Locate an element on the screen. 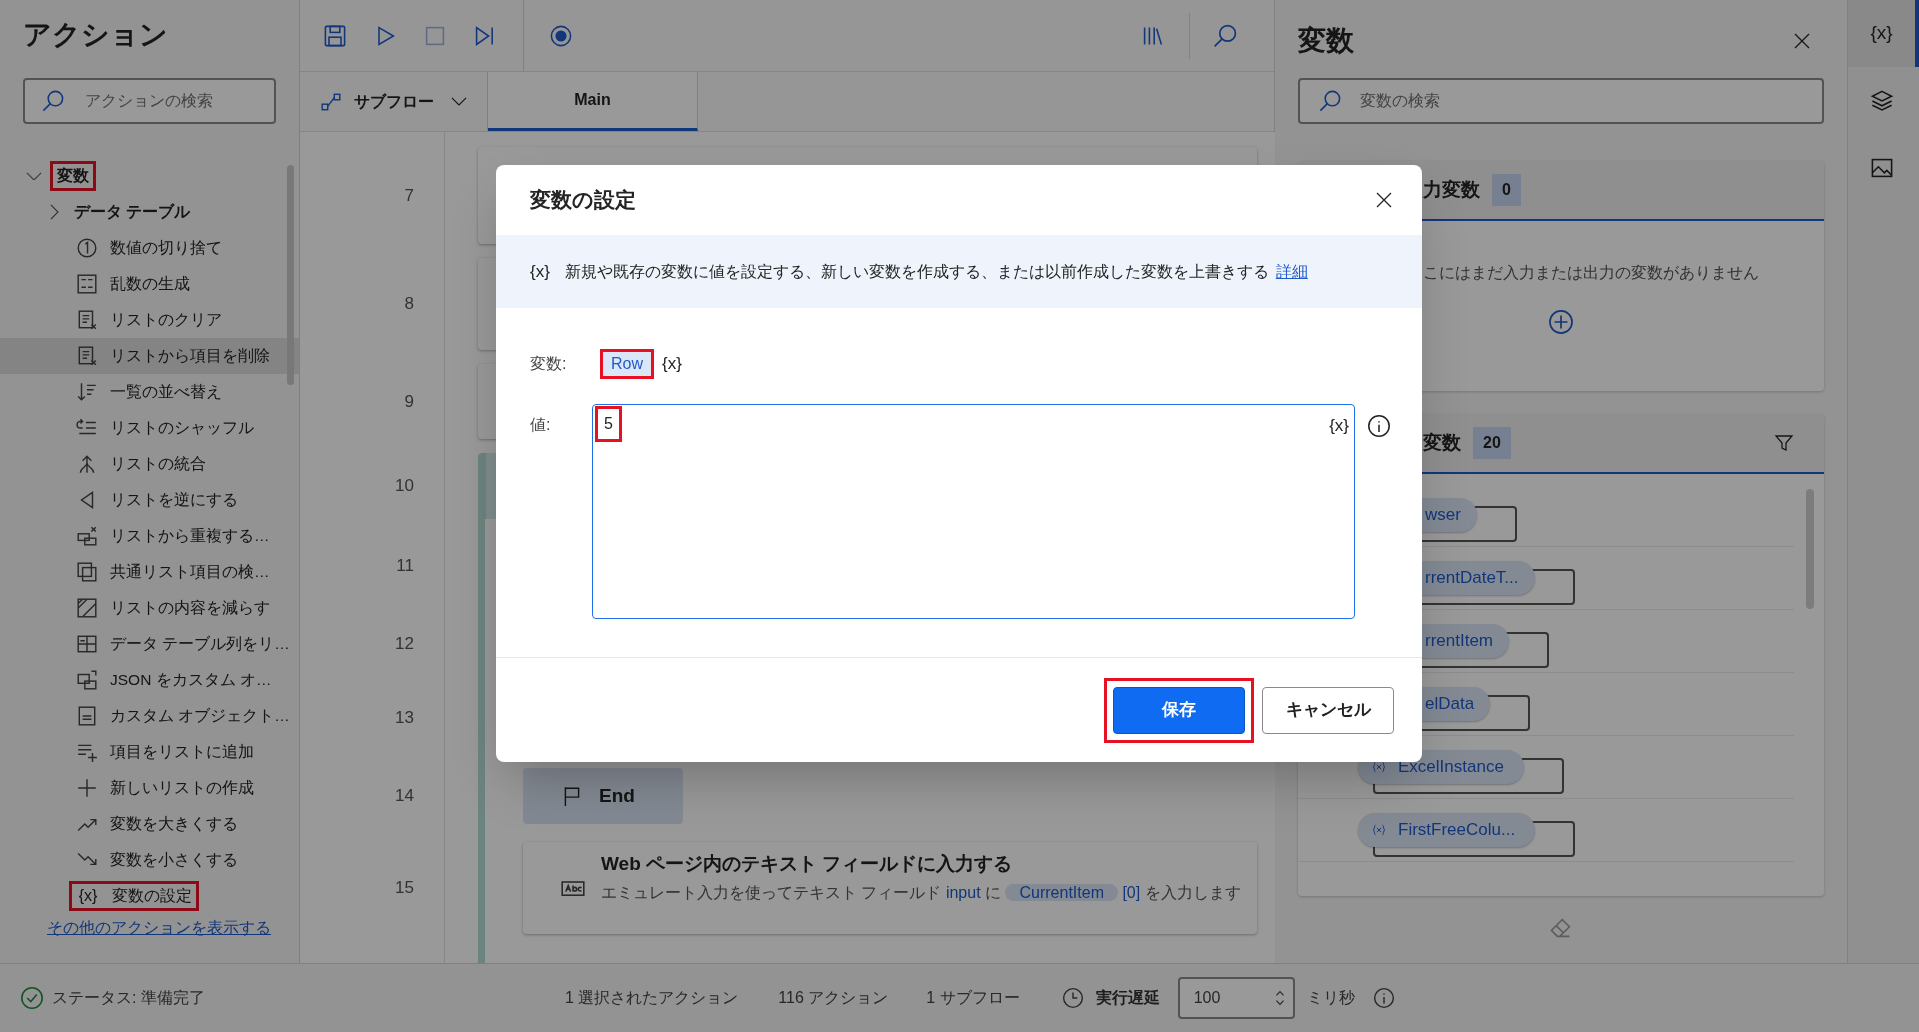 This screenshot has width=1919, height=1032. status-text: ステータス: 準備完了 is located at coordinates (128, 998).